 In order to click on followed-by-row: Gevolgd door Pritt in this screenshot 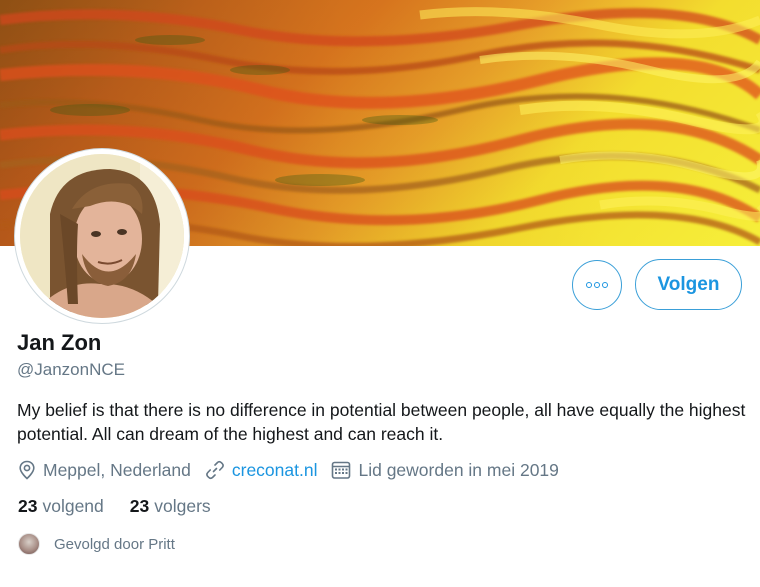, I will do `click(96, 544)`.